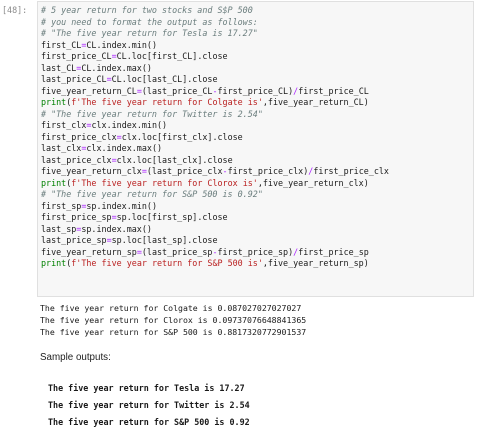 This screenshot has height=438, width=478. Describe the element at coordinates (172, 217) in the screenshot. I see `code-token: sp.loc[first_sp].close` at that location.